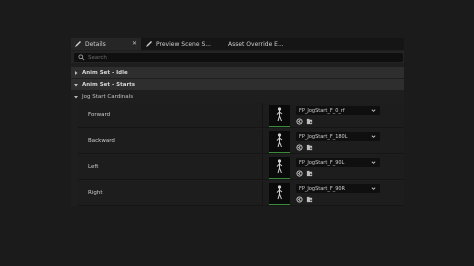  I want to click on property-label: Forward, so click(99, 115).